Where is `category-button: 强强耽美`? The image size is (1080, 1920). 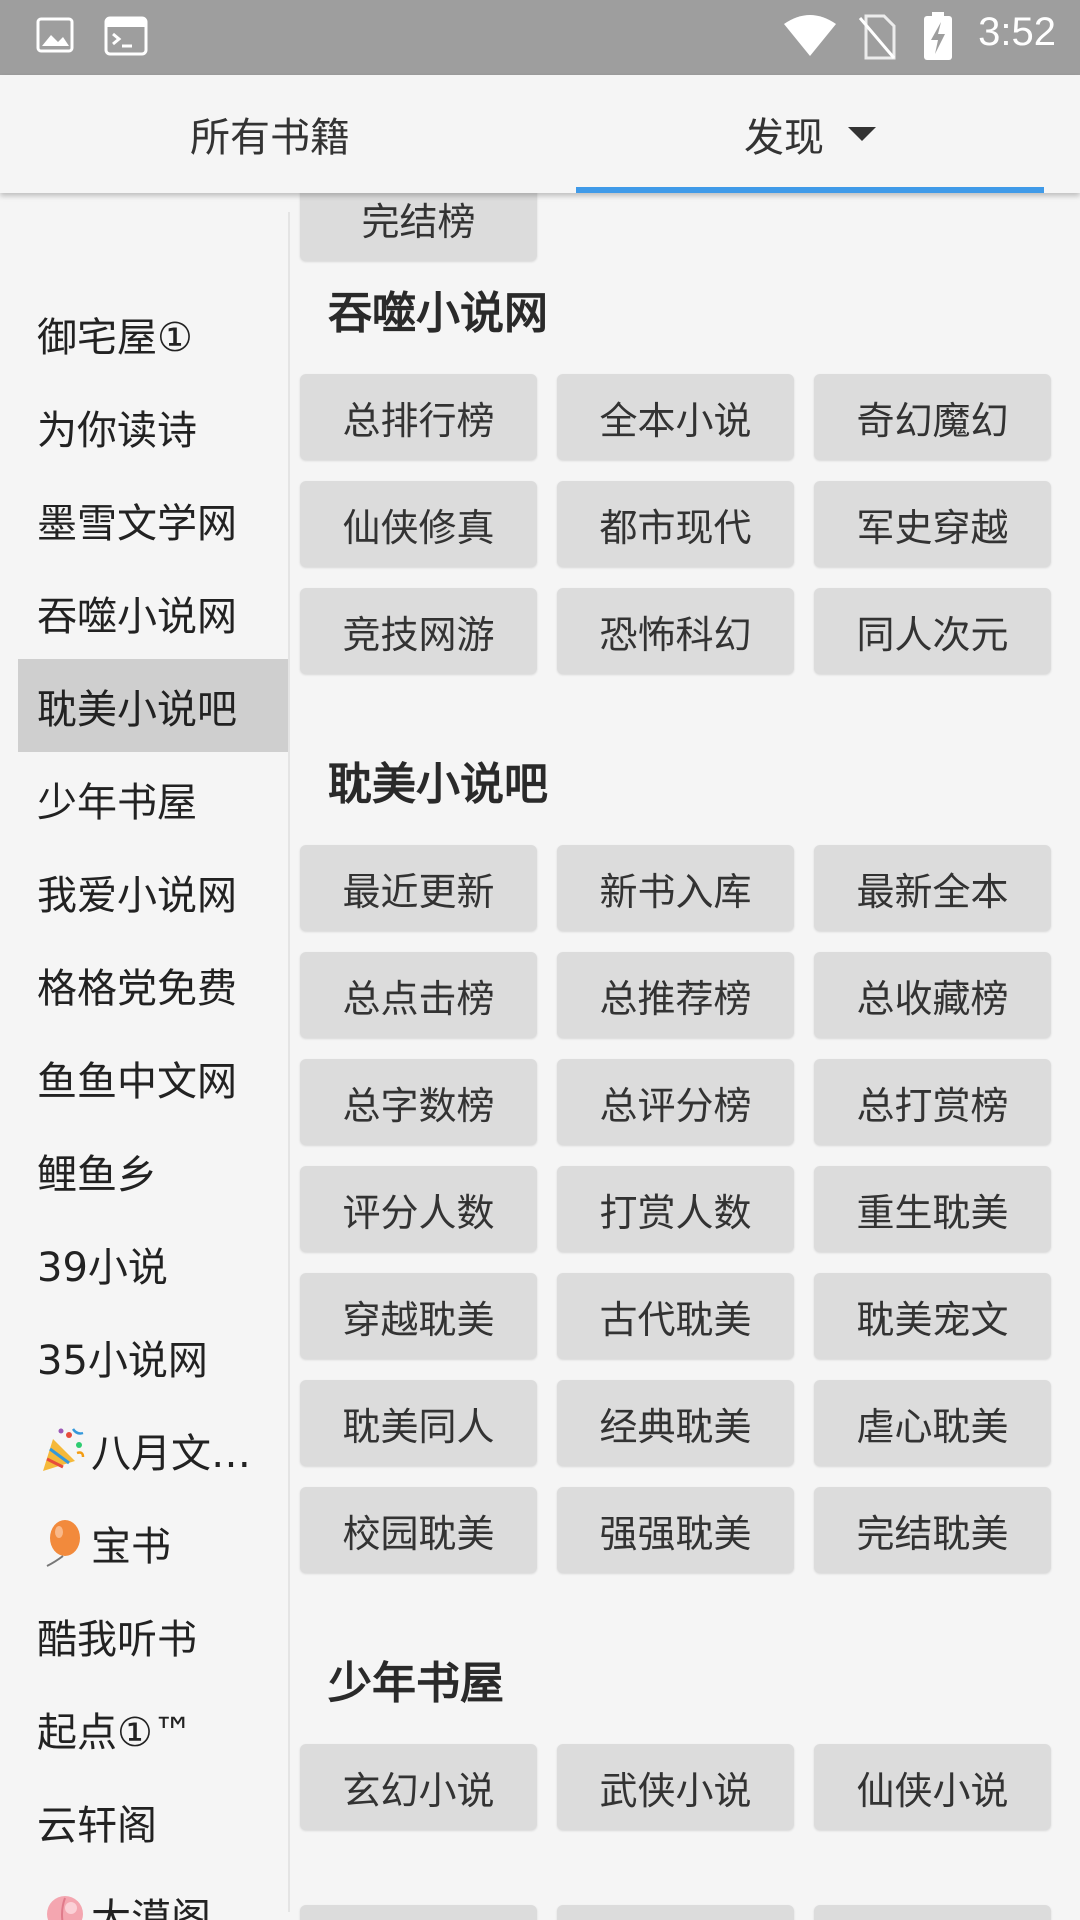
category-button: 强强耽美 is located at coordinates (675, 1530).